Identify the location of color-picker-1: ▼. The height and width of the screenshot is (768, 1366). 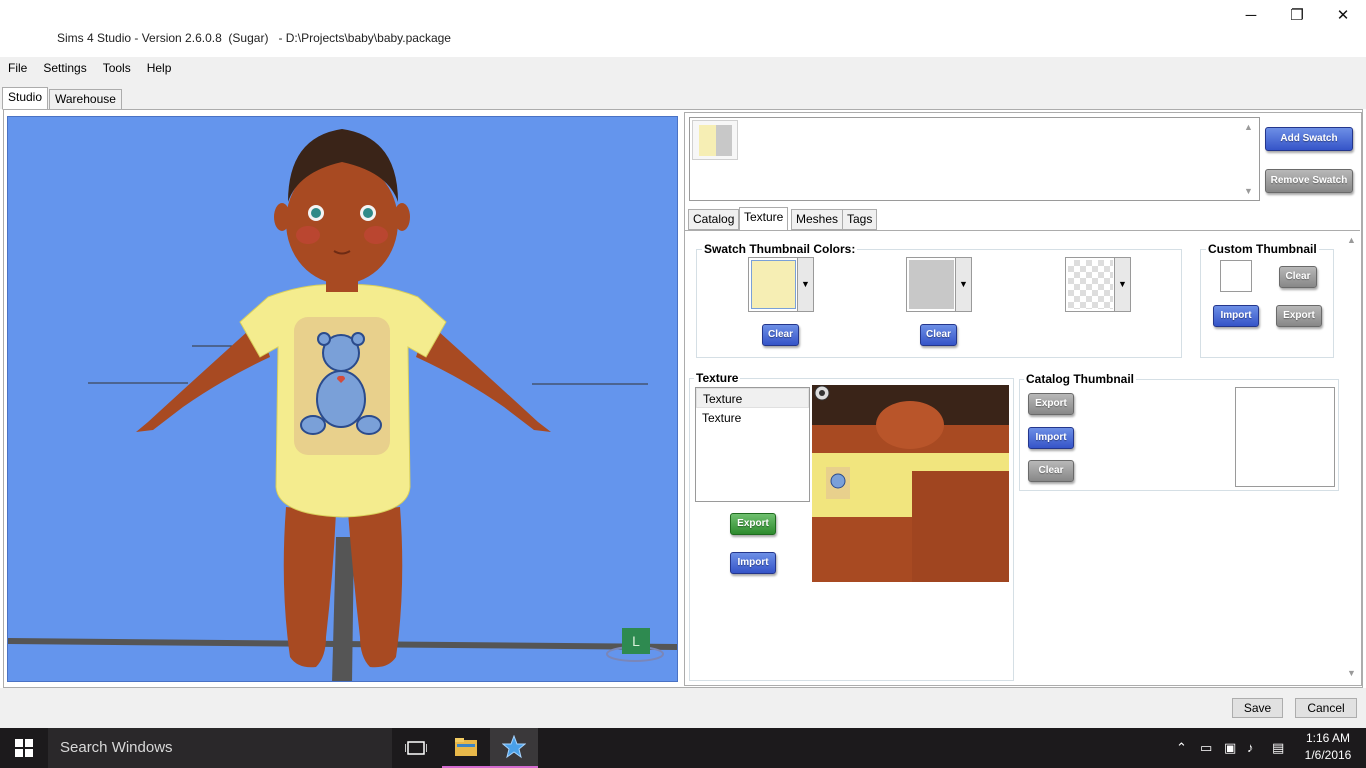
(781, 284).